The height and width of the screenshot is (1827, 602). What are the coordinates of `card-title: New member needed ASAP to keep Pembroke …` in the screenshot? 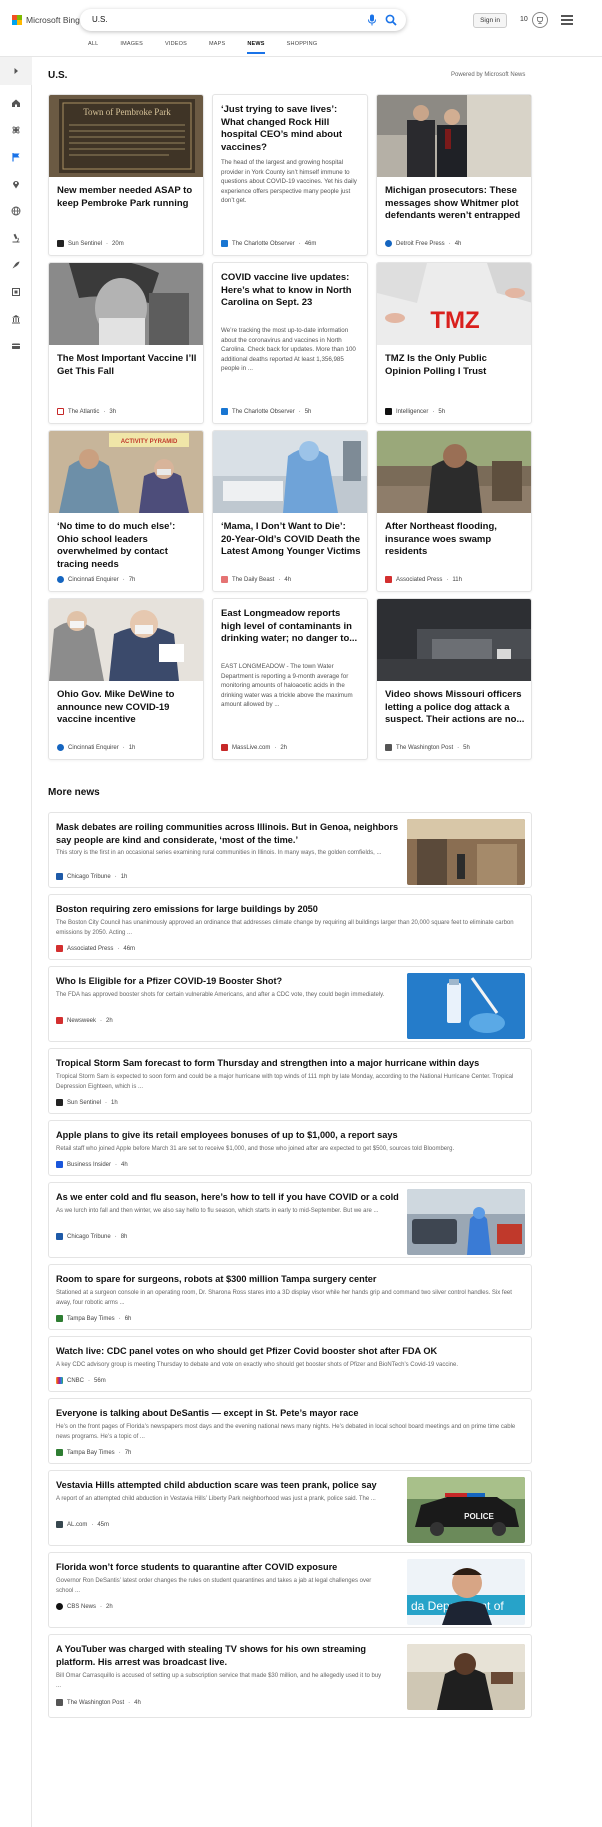 It's located at (127, 197).